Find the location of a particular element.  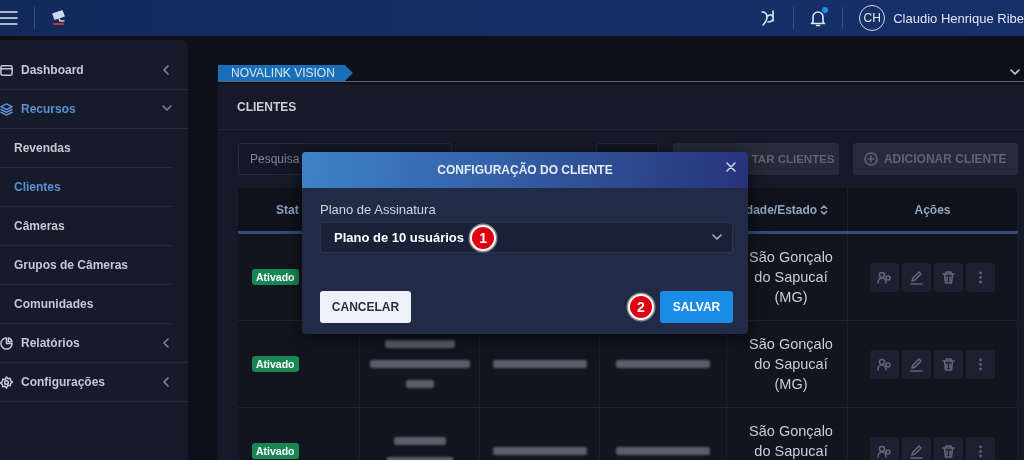

modal-title: CONFIGURAÇÃO DO CLIENTE is located at coordinates (525, 170).